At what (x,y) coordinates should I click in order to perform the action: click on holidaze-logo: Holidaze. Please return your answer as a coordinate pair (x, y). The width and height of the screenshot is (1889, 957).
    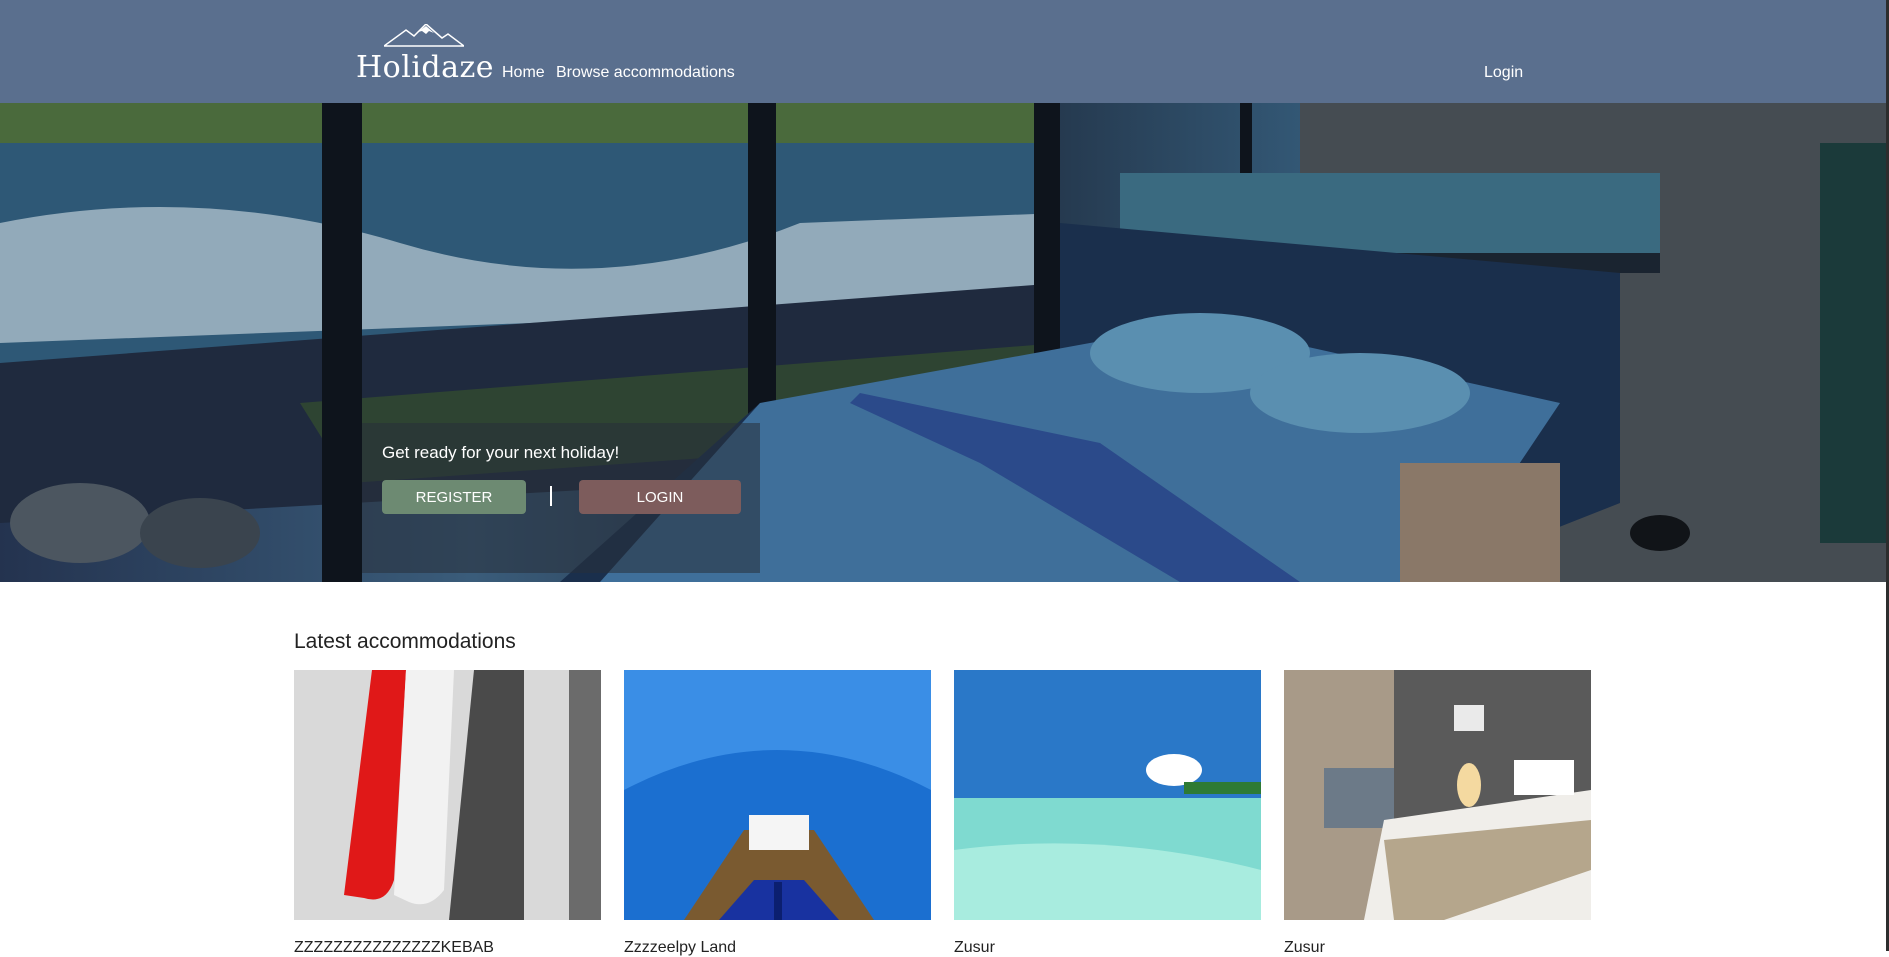
    Looking at the image, I should click on (425, 55).